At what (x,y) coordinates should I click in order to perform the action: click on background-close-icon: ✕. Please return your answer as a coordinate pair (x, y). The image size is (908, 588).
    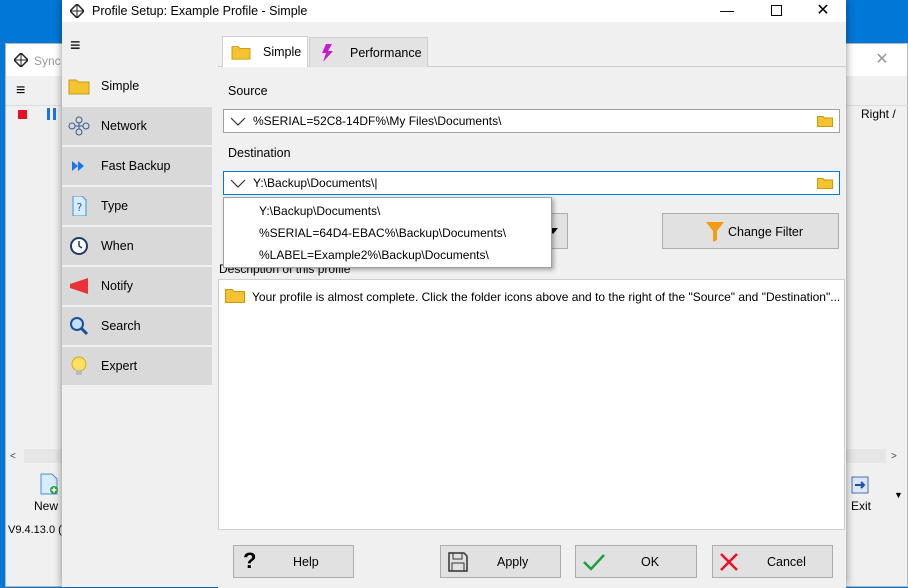
    Looking at the image, I should click on (882, 60).